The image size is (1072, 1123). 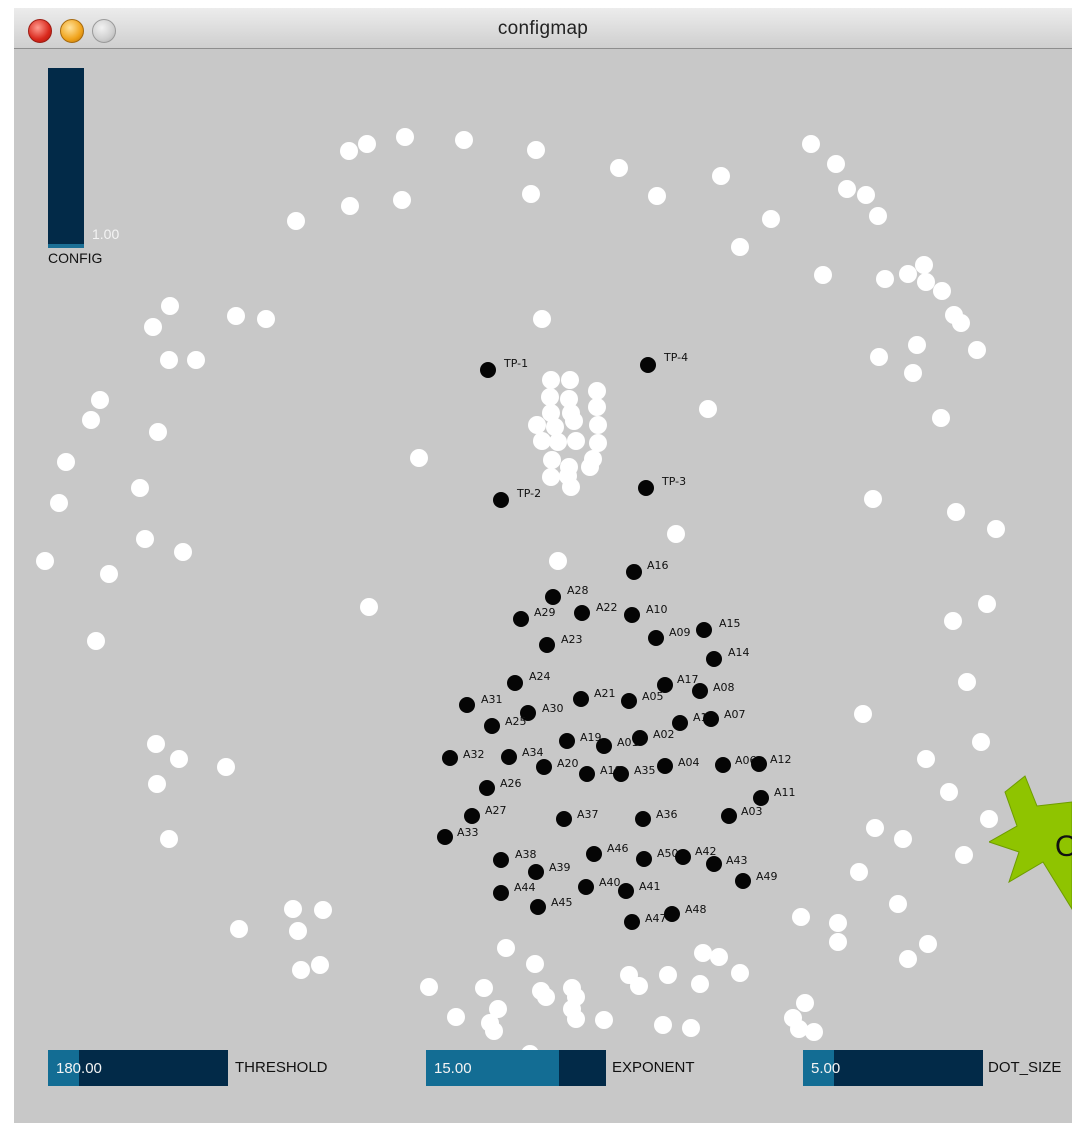 I want to click on electrode-label: A05, so click(x=653, y=696).